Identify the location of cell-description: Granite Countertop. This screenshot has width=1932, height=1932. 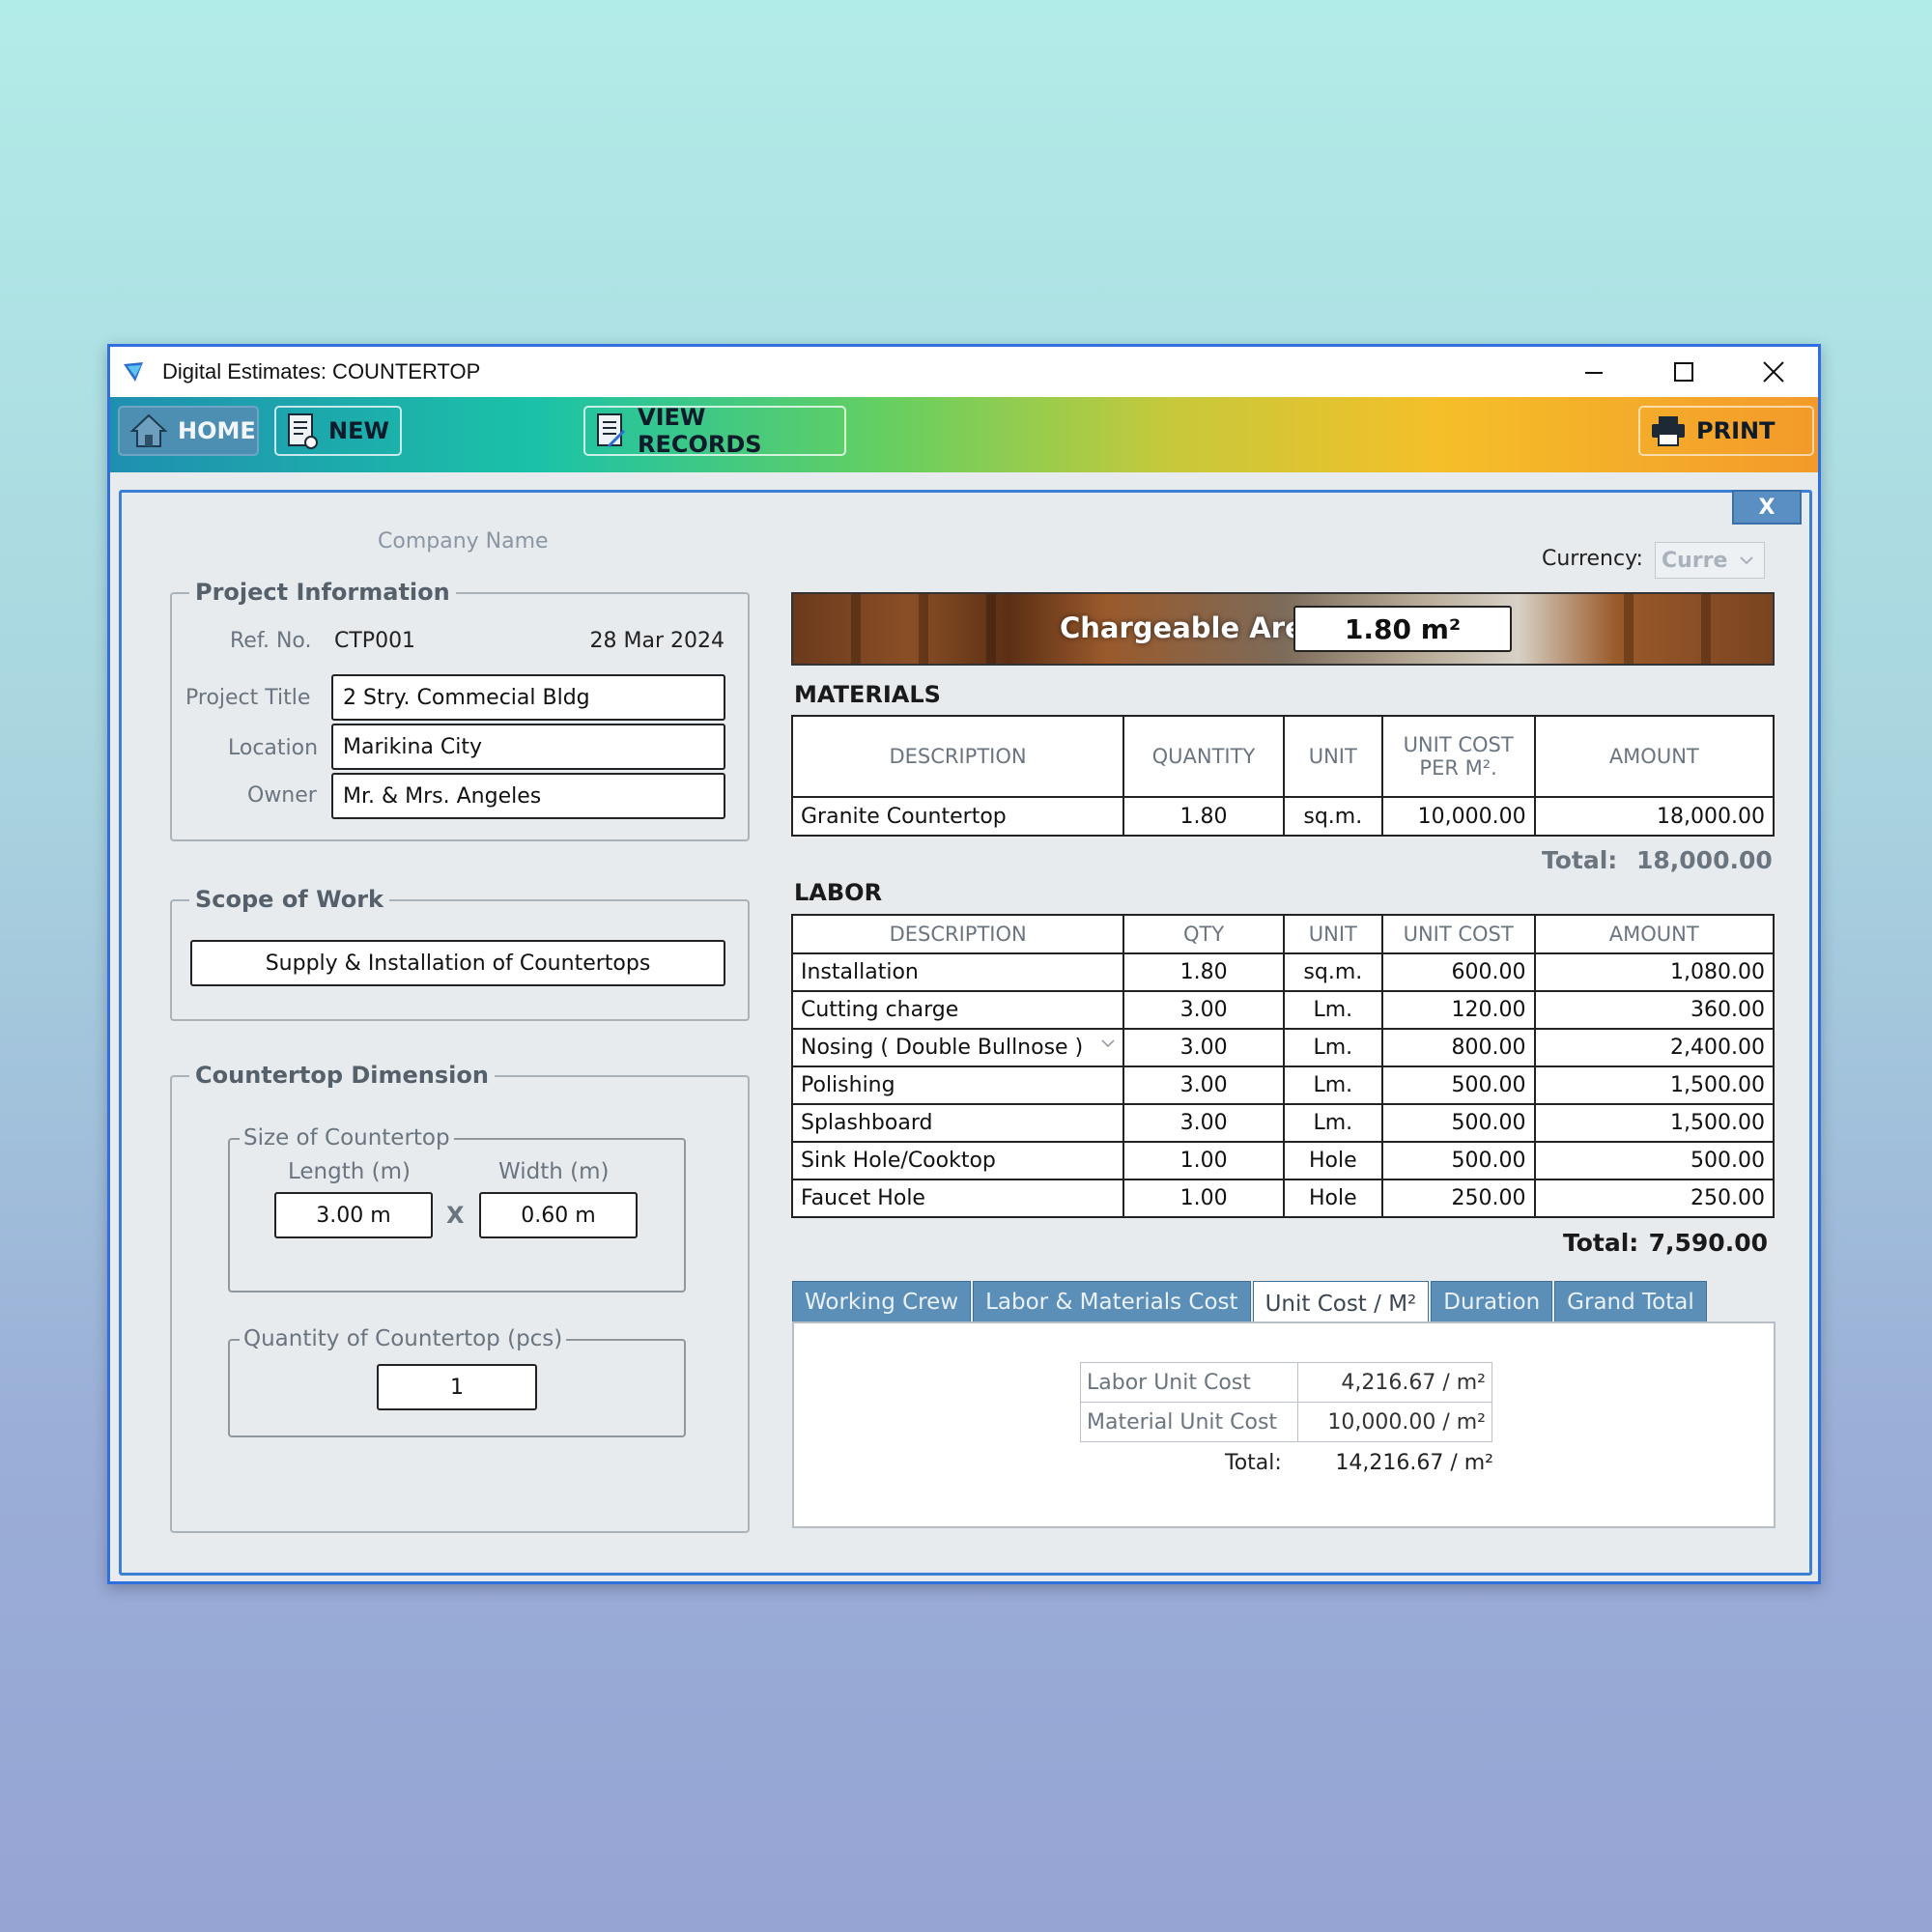
(957, 816).